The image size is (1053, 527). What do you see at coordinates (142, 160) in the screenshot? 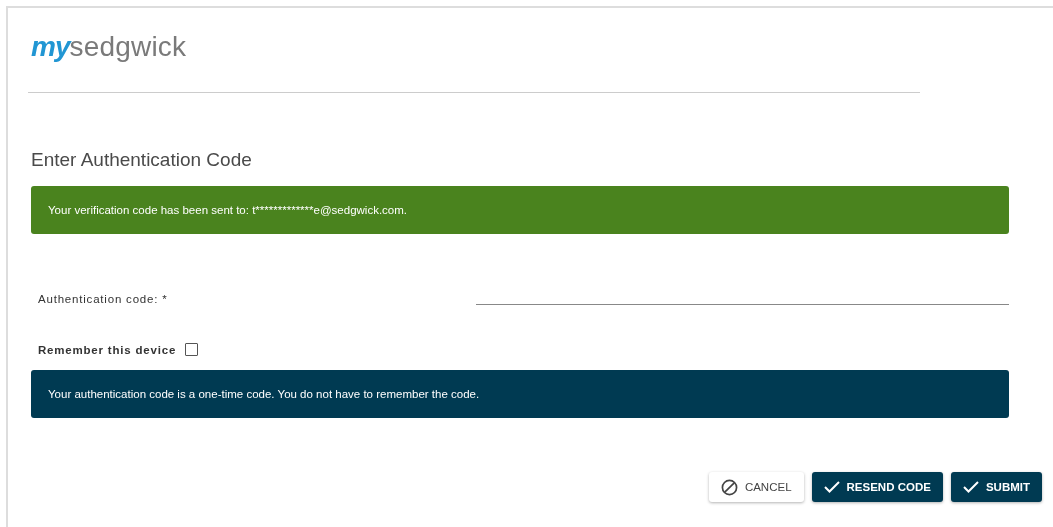
I see `page-title: Enter Authentication Code` at bounding box center [142, 160].